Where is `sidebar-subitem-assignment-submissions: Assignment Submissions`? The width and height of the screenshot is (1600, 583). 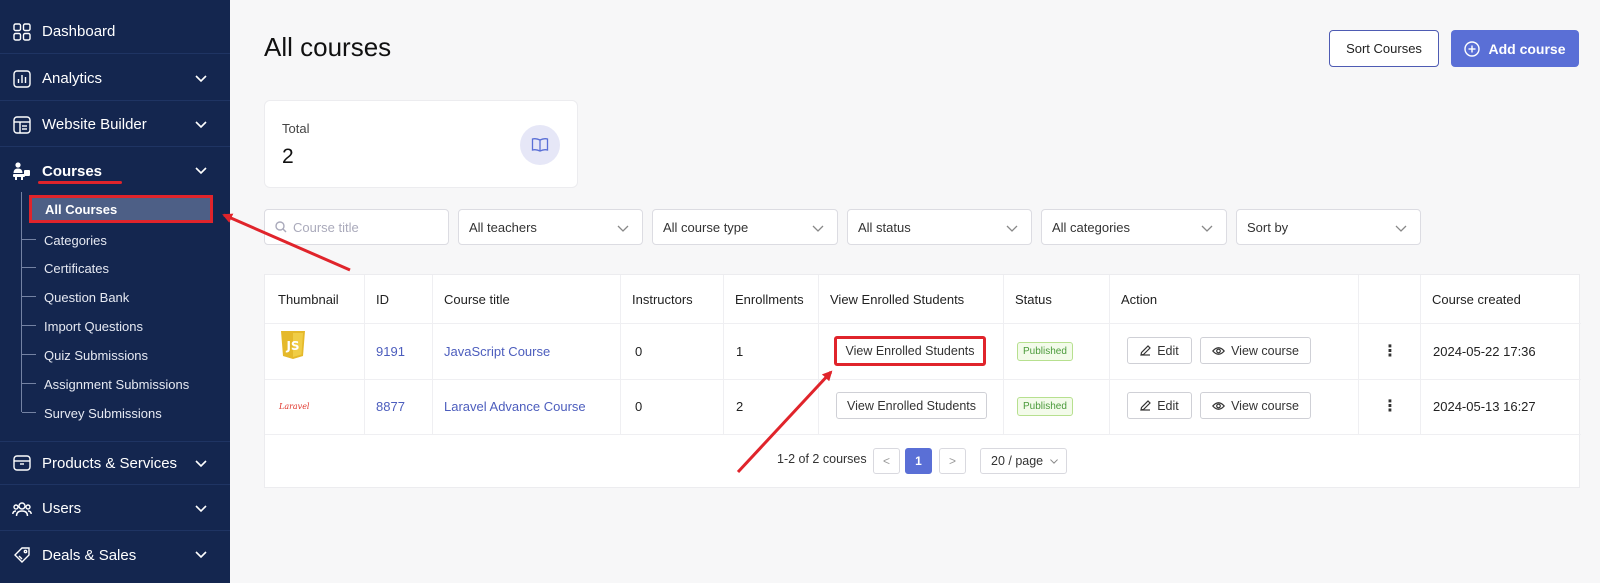
sidebar-subitem-assignment-submissions: Assignment Submissions is located at coordinates (117, 384).